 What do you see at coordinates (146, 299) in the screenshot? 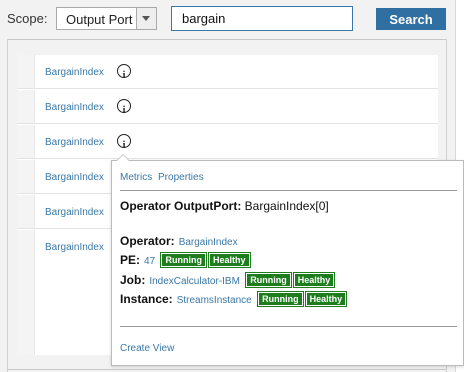
I see `instance-label: Instance:` at bounding box center [146, 299].